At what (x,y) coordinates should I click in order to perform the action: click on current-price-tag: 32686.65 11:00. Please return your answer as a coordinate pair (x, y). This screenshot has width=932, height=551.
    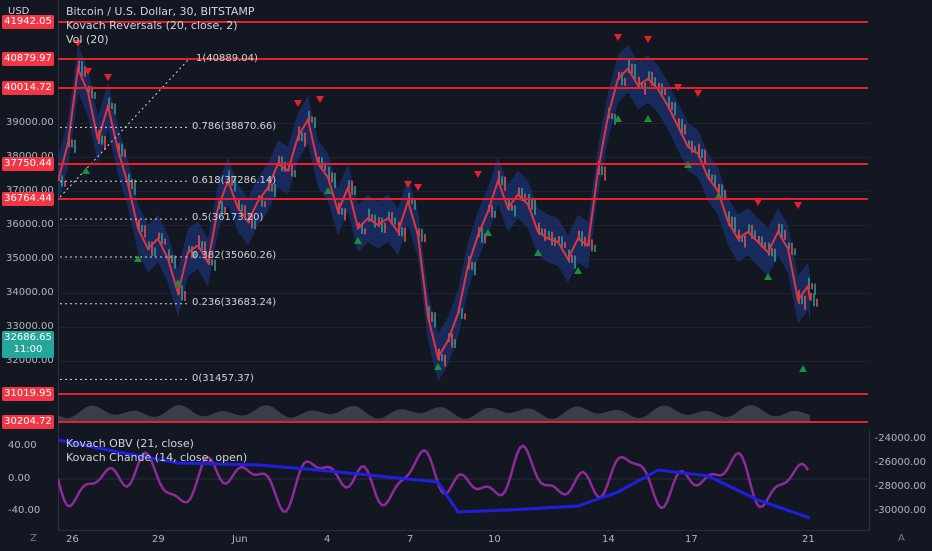
    Looking at the image, I should click on (28, 344).